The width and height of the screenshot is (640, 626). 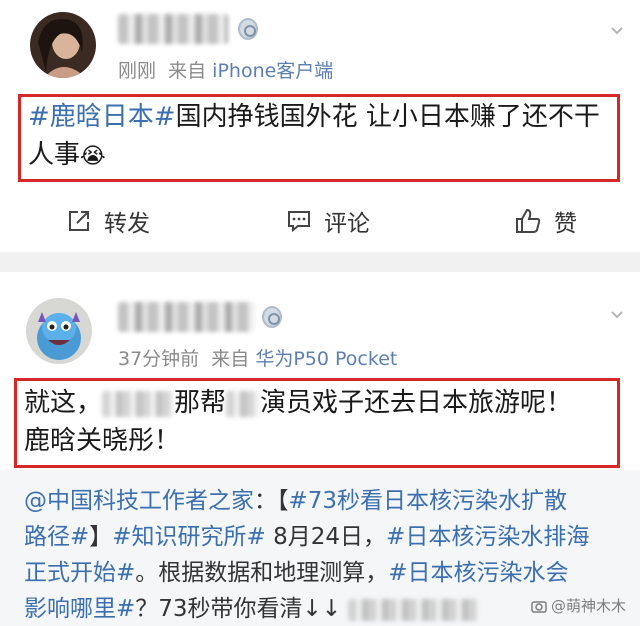 I want to click on repost-text: ？73秒带你看清↓↓, so click(x=238, y=609).